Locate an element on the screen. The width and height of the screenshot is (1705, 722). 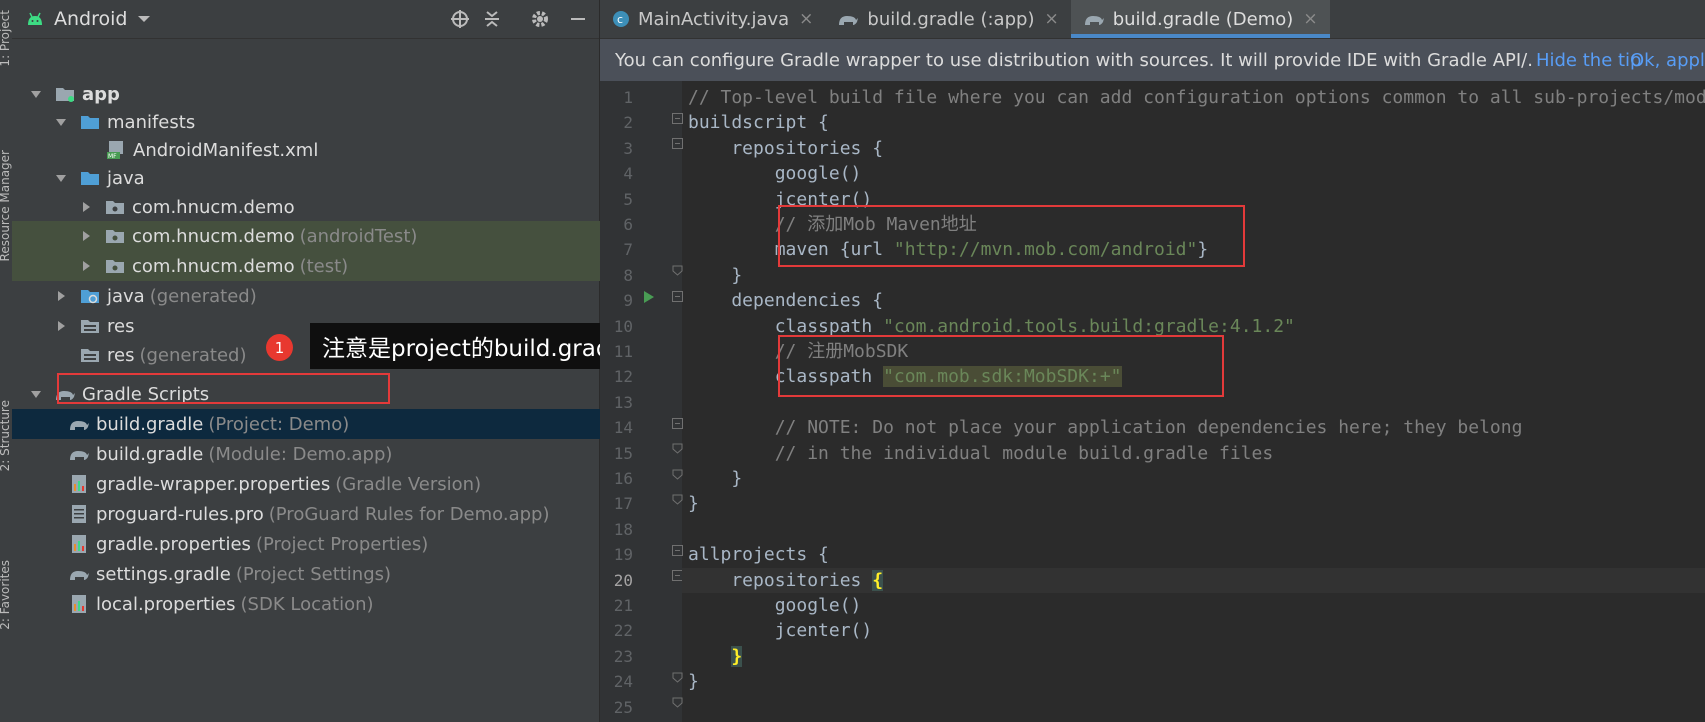
code-line: } is located at coordinates (715, 478).